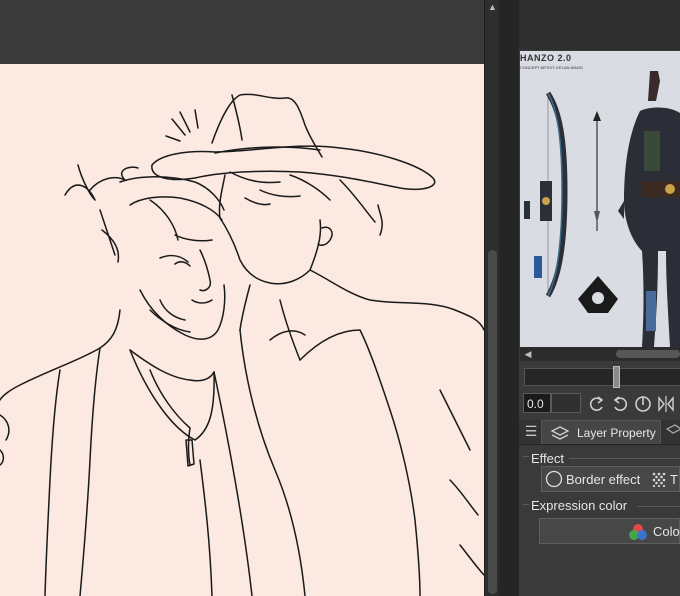 The width and height of the screenshot is (680, 596). What do you see at coordinates (526, 504) in the screenshot?
I see `expression-color-divider-left` at bounding box center [526, 504].